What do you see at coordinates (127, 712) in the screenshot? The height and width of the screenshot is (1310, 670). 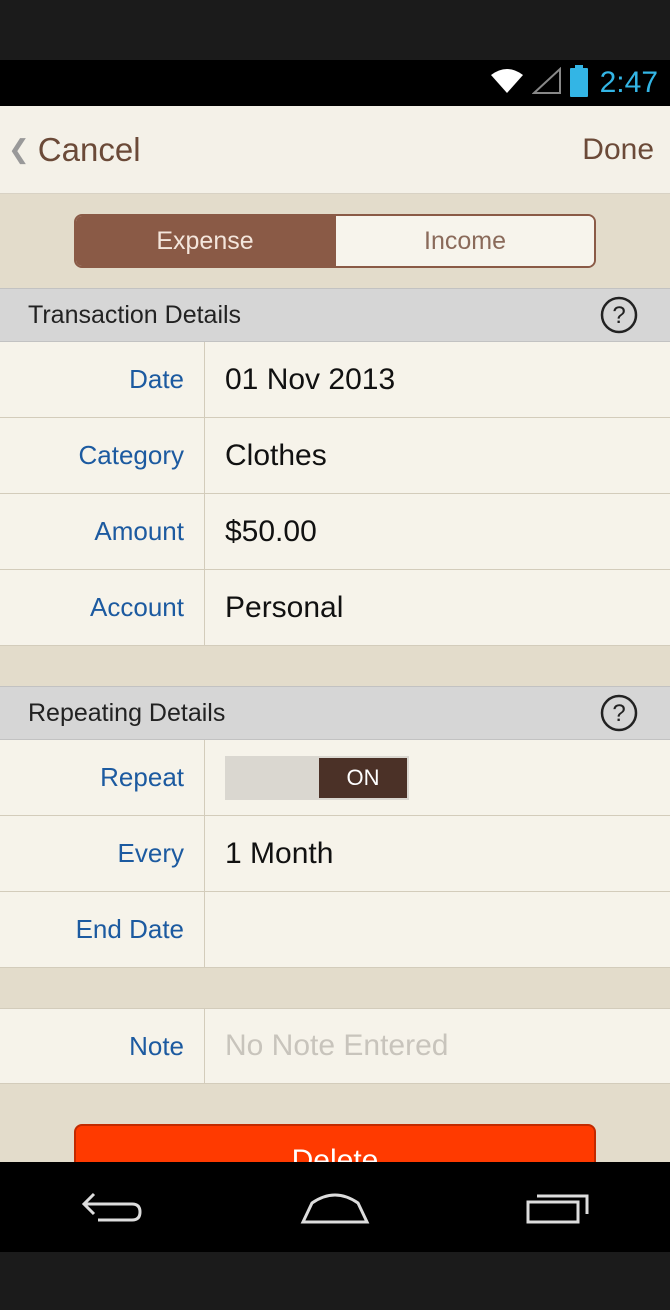 I see `section-title: Repeating Details` at bounding box center [127, 712].